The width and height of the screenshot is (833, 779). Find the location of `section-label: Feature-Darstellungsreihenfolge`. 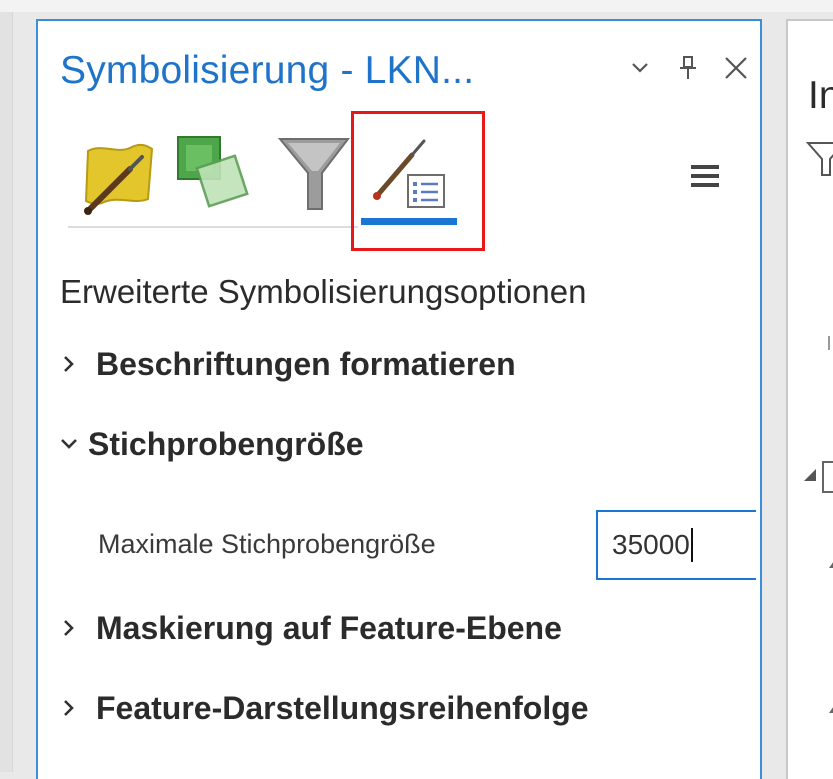

section-label: Feature-Darstellungsreihenfolge is located at coordinates (342, 707).